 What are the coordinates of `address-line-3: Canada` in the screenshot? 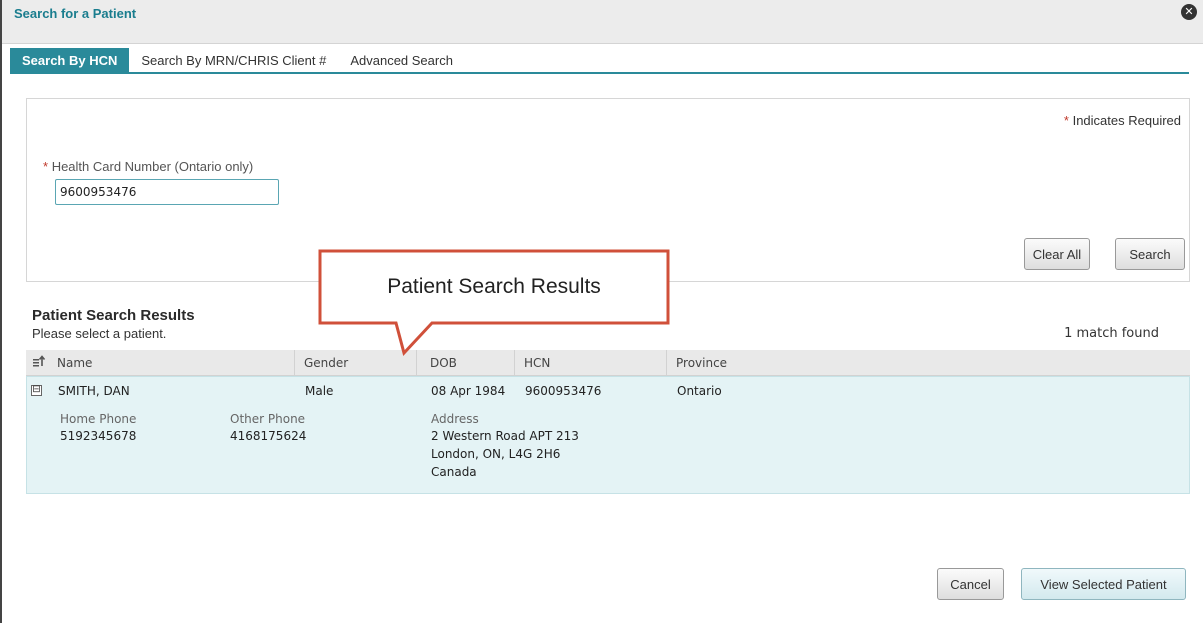 It's located at (454, 472).